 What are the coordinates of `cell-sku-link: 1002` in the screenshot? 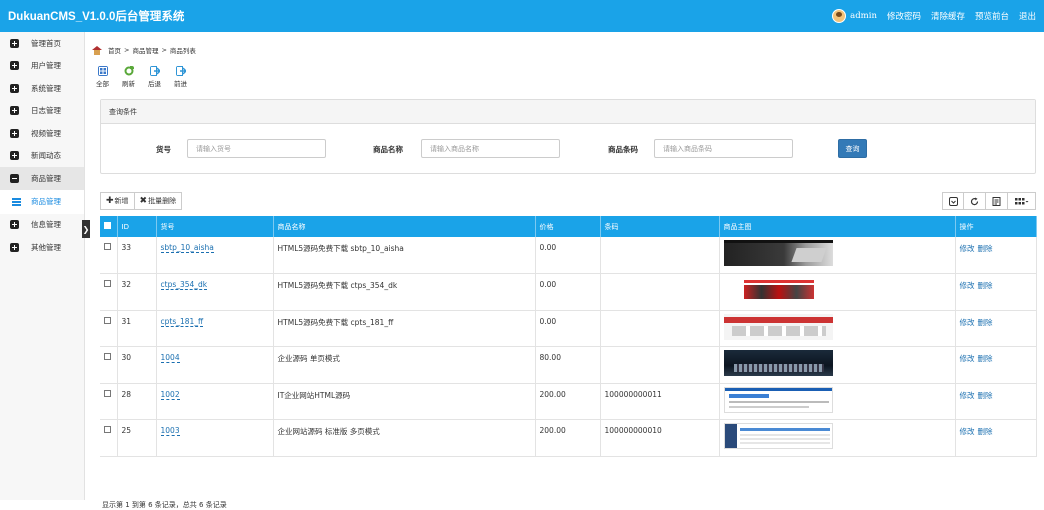 It's located at (170, 394).